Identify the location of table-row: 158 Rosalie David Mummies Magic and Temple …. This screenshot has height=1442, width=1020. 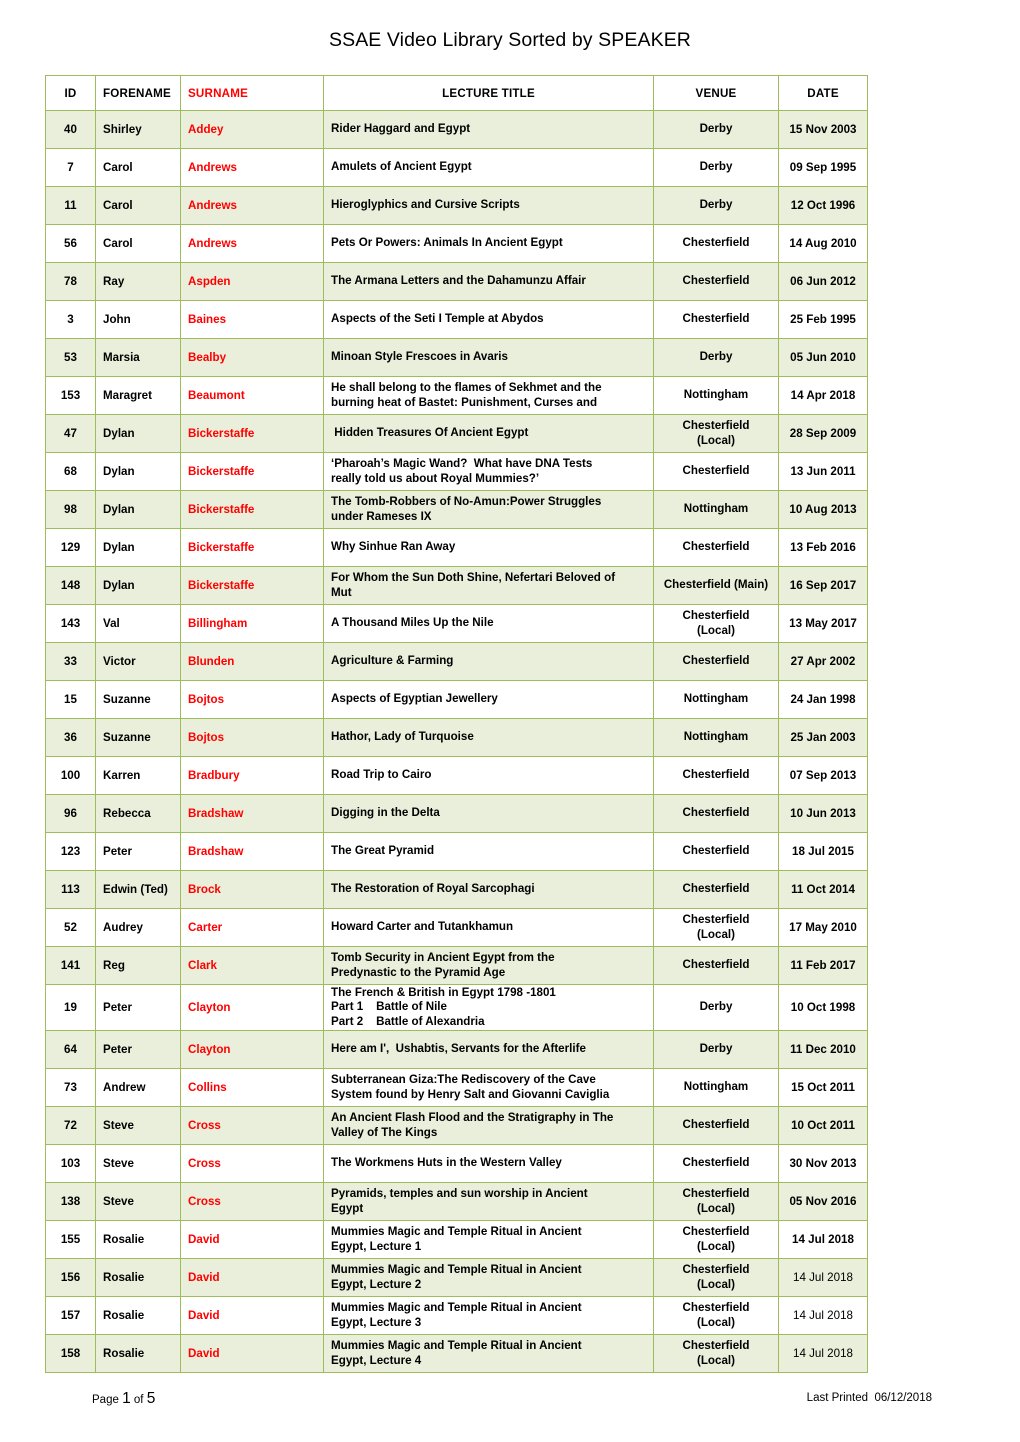
(456, 1353).